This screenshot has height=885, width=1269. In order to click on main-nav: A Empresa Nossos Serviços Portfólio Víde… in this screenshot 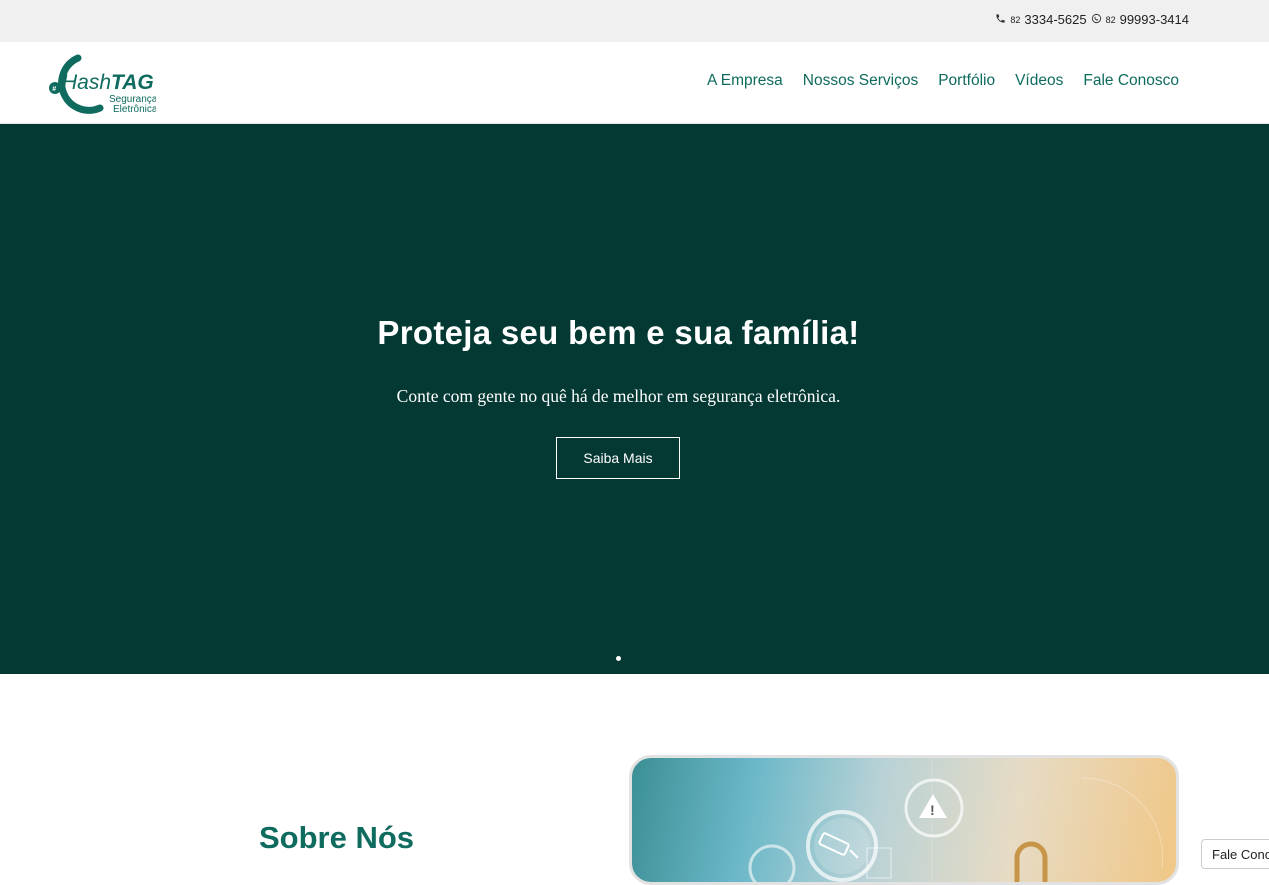, I will do `click(943, 81)`.